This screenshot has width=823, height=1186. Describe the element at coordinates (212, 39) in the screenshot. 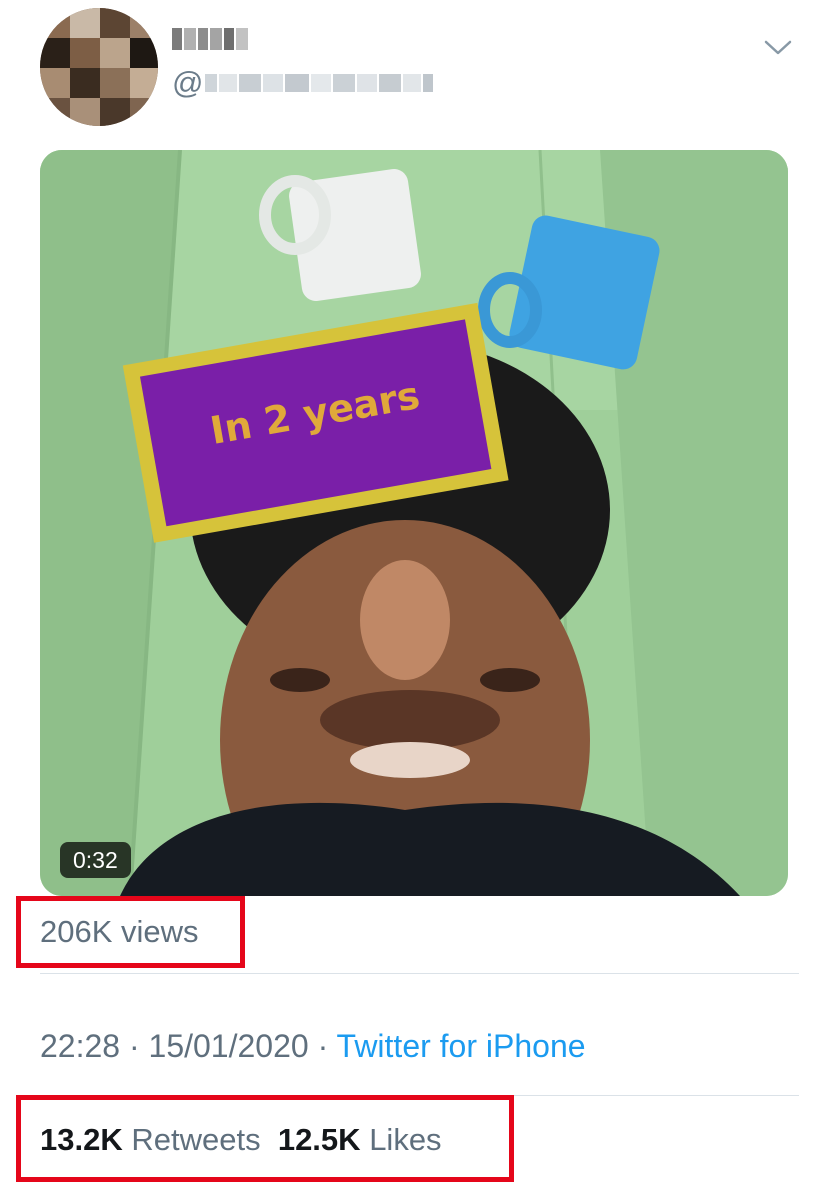

I see `display-name-redacted` at that location.